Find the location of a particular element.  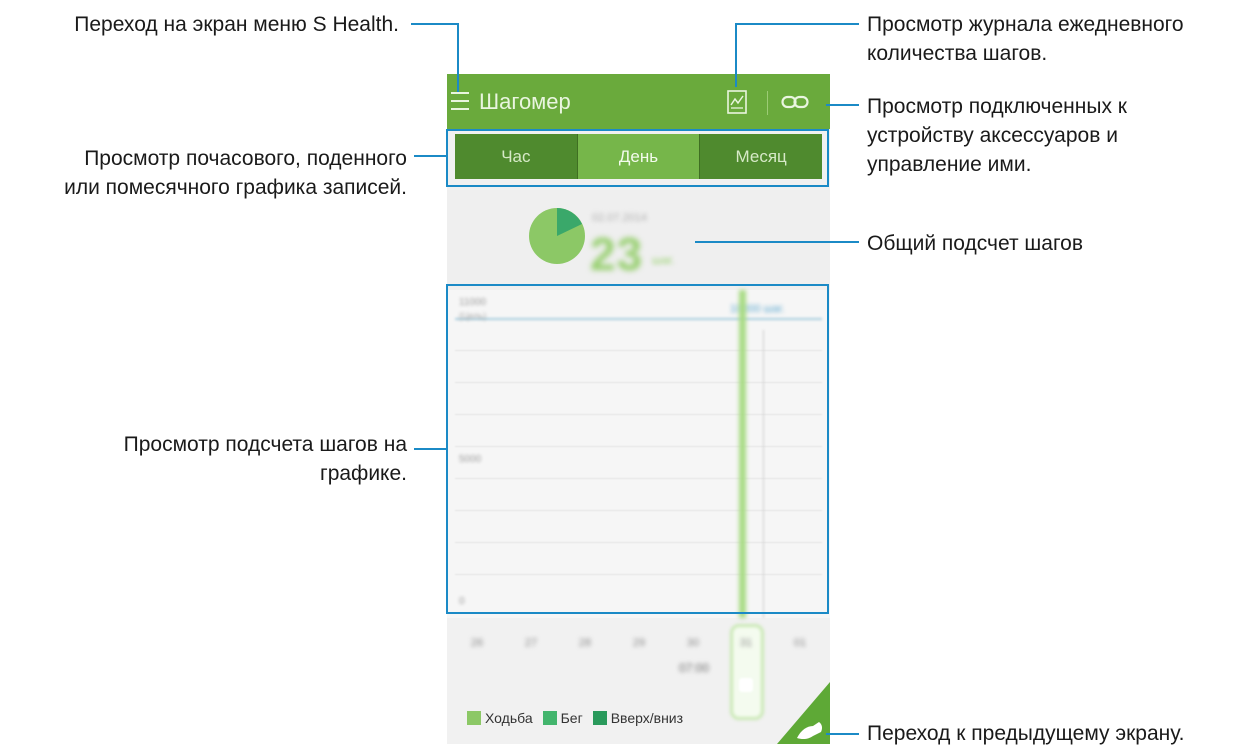

x-tick: 30 is located at coordinates (693, 643).